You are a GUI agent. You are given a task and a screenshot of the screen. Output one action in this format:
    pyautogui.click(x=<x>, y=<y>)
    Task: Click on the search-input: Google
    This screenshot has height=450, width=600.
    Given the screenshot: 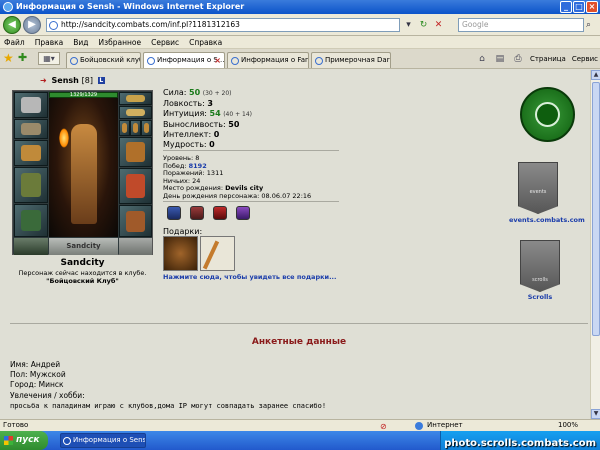 What is the action you would take?
    pyautogui.click(x=521, y=25)
    